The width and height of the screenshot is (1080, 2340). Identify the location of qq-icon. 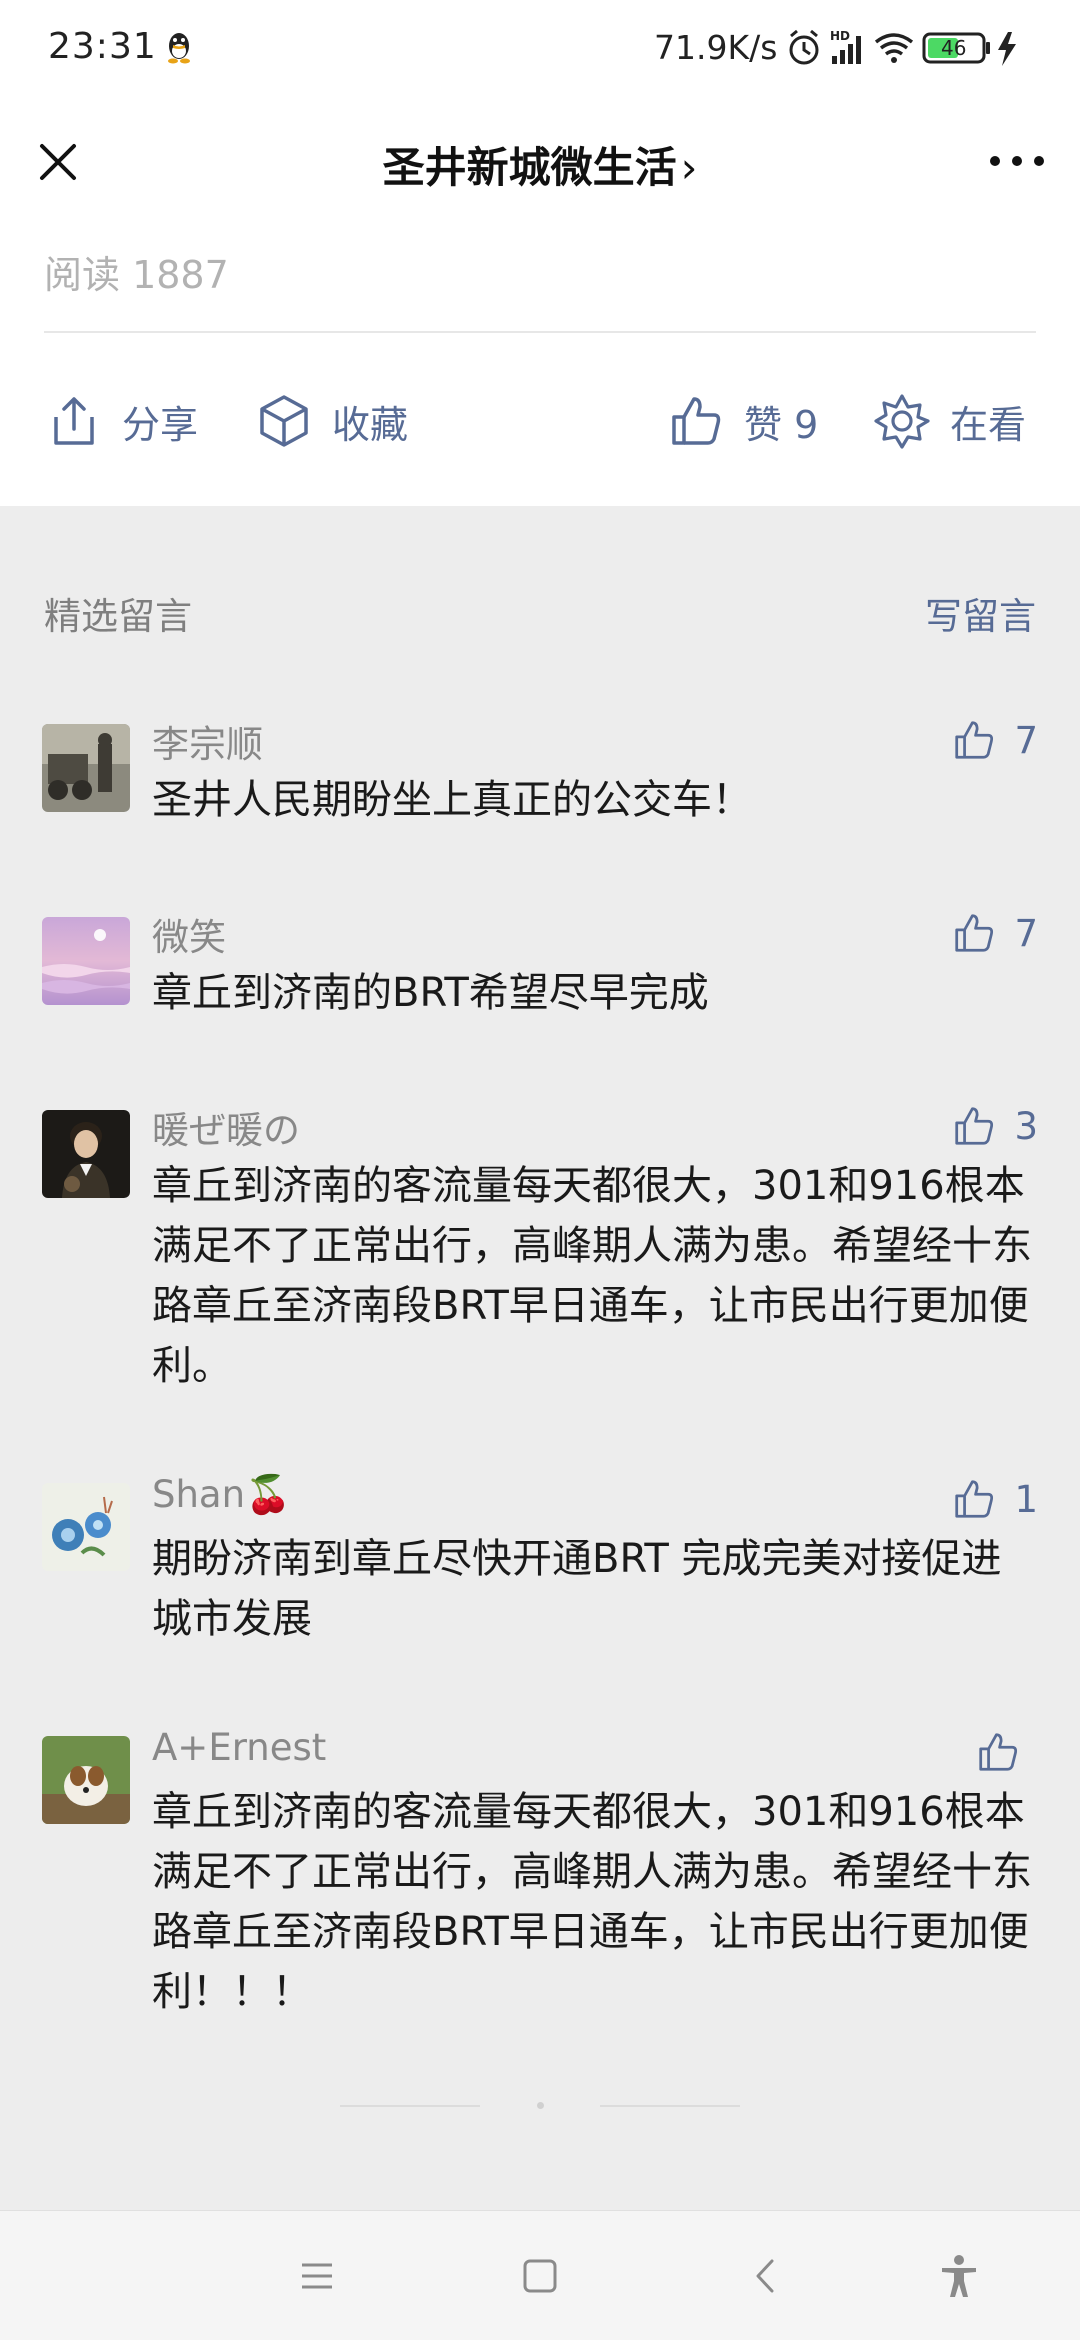
(179, 48).